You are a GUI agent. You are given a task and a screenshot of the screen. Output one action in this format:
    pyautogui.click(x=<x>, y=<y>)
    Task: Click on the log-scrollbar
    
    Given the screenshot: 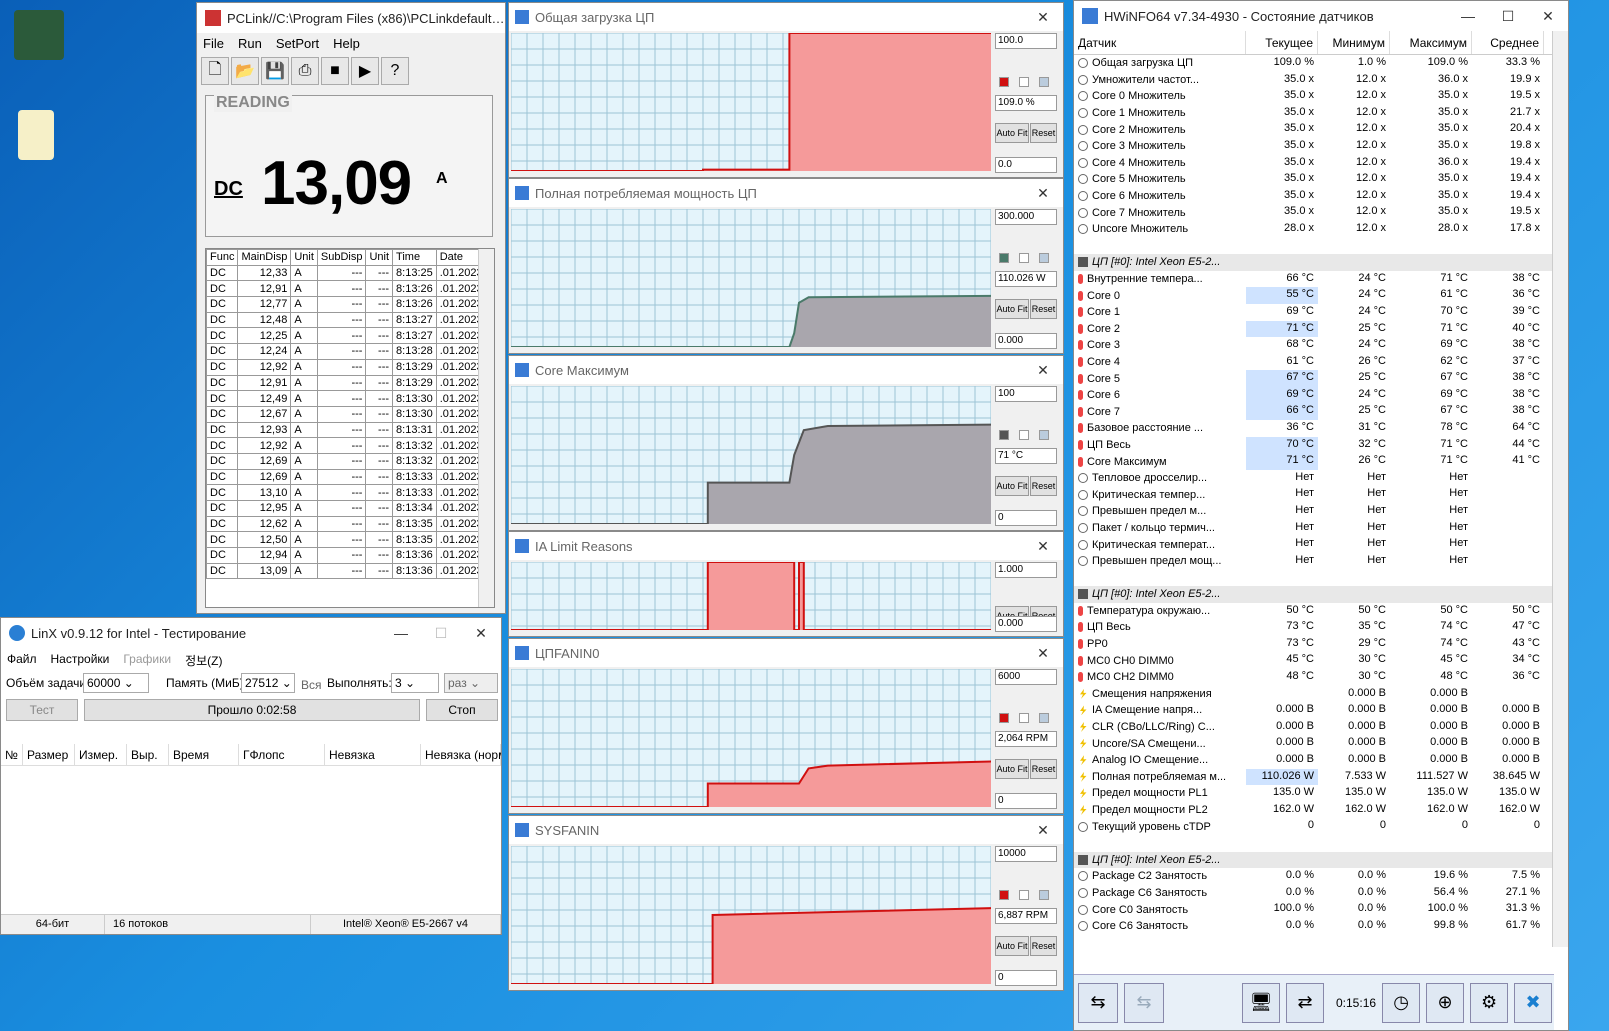 What is the action you would take?
    pyautogui.click(x=486, y=428)
    